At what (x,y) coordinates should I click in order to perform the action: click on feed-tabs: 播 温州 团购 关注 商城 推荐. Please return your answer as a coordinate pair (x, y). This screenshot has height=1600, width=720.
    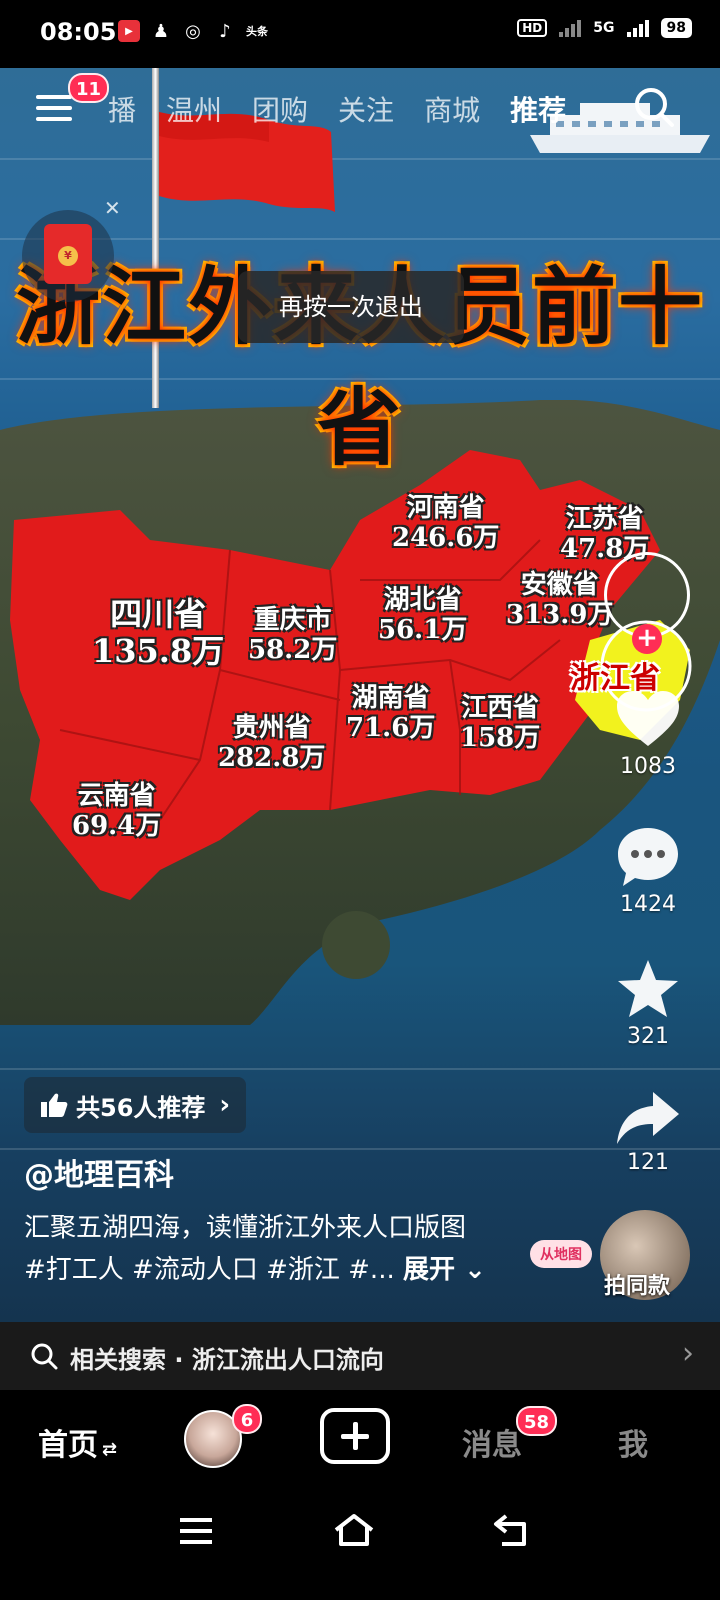
    Looking at the image, I should click on (337, 109).